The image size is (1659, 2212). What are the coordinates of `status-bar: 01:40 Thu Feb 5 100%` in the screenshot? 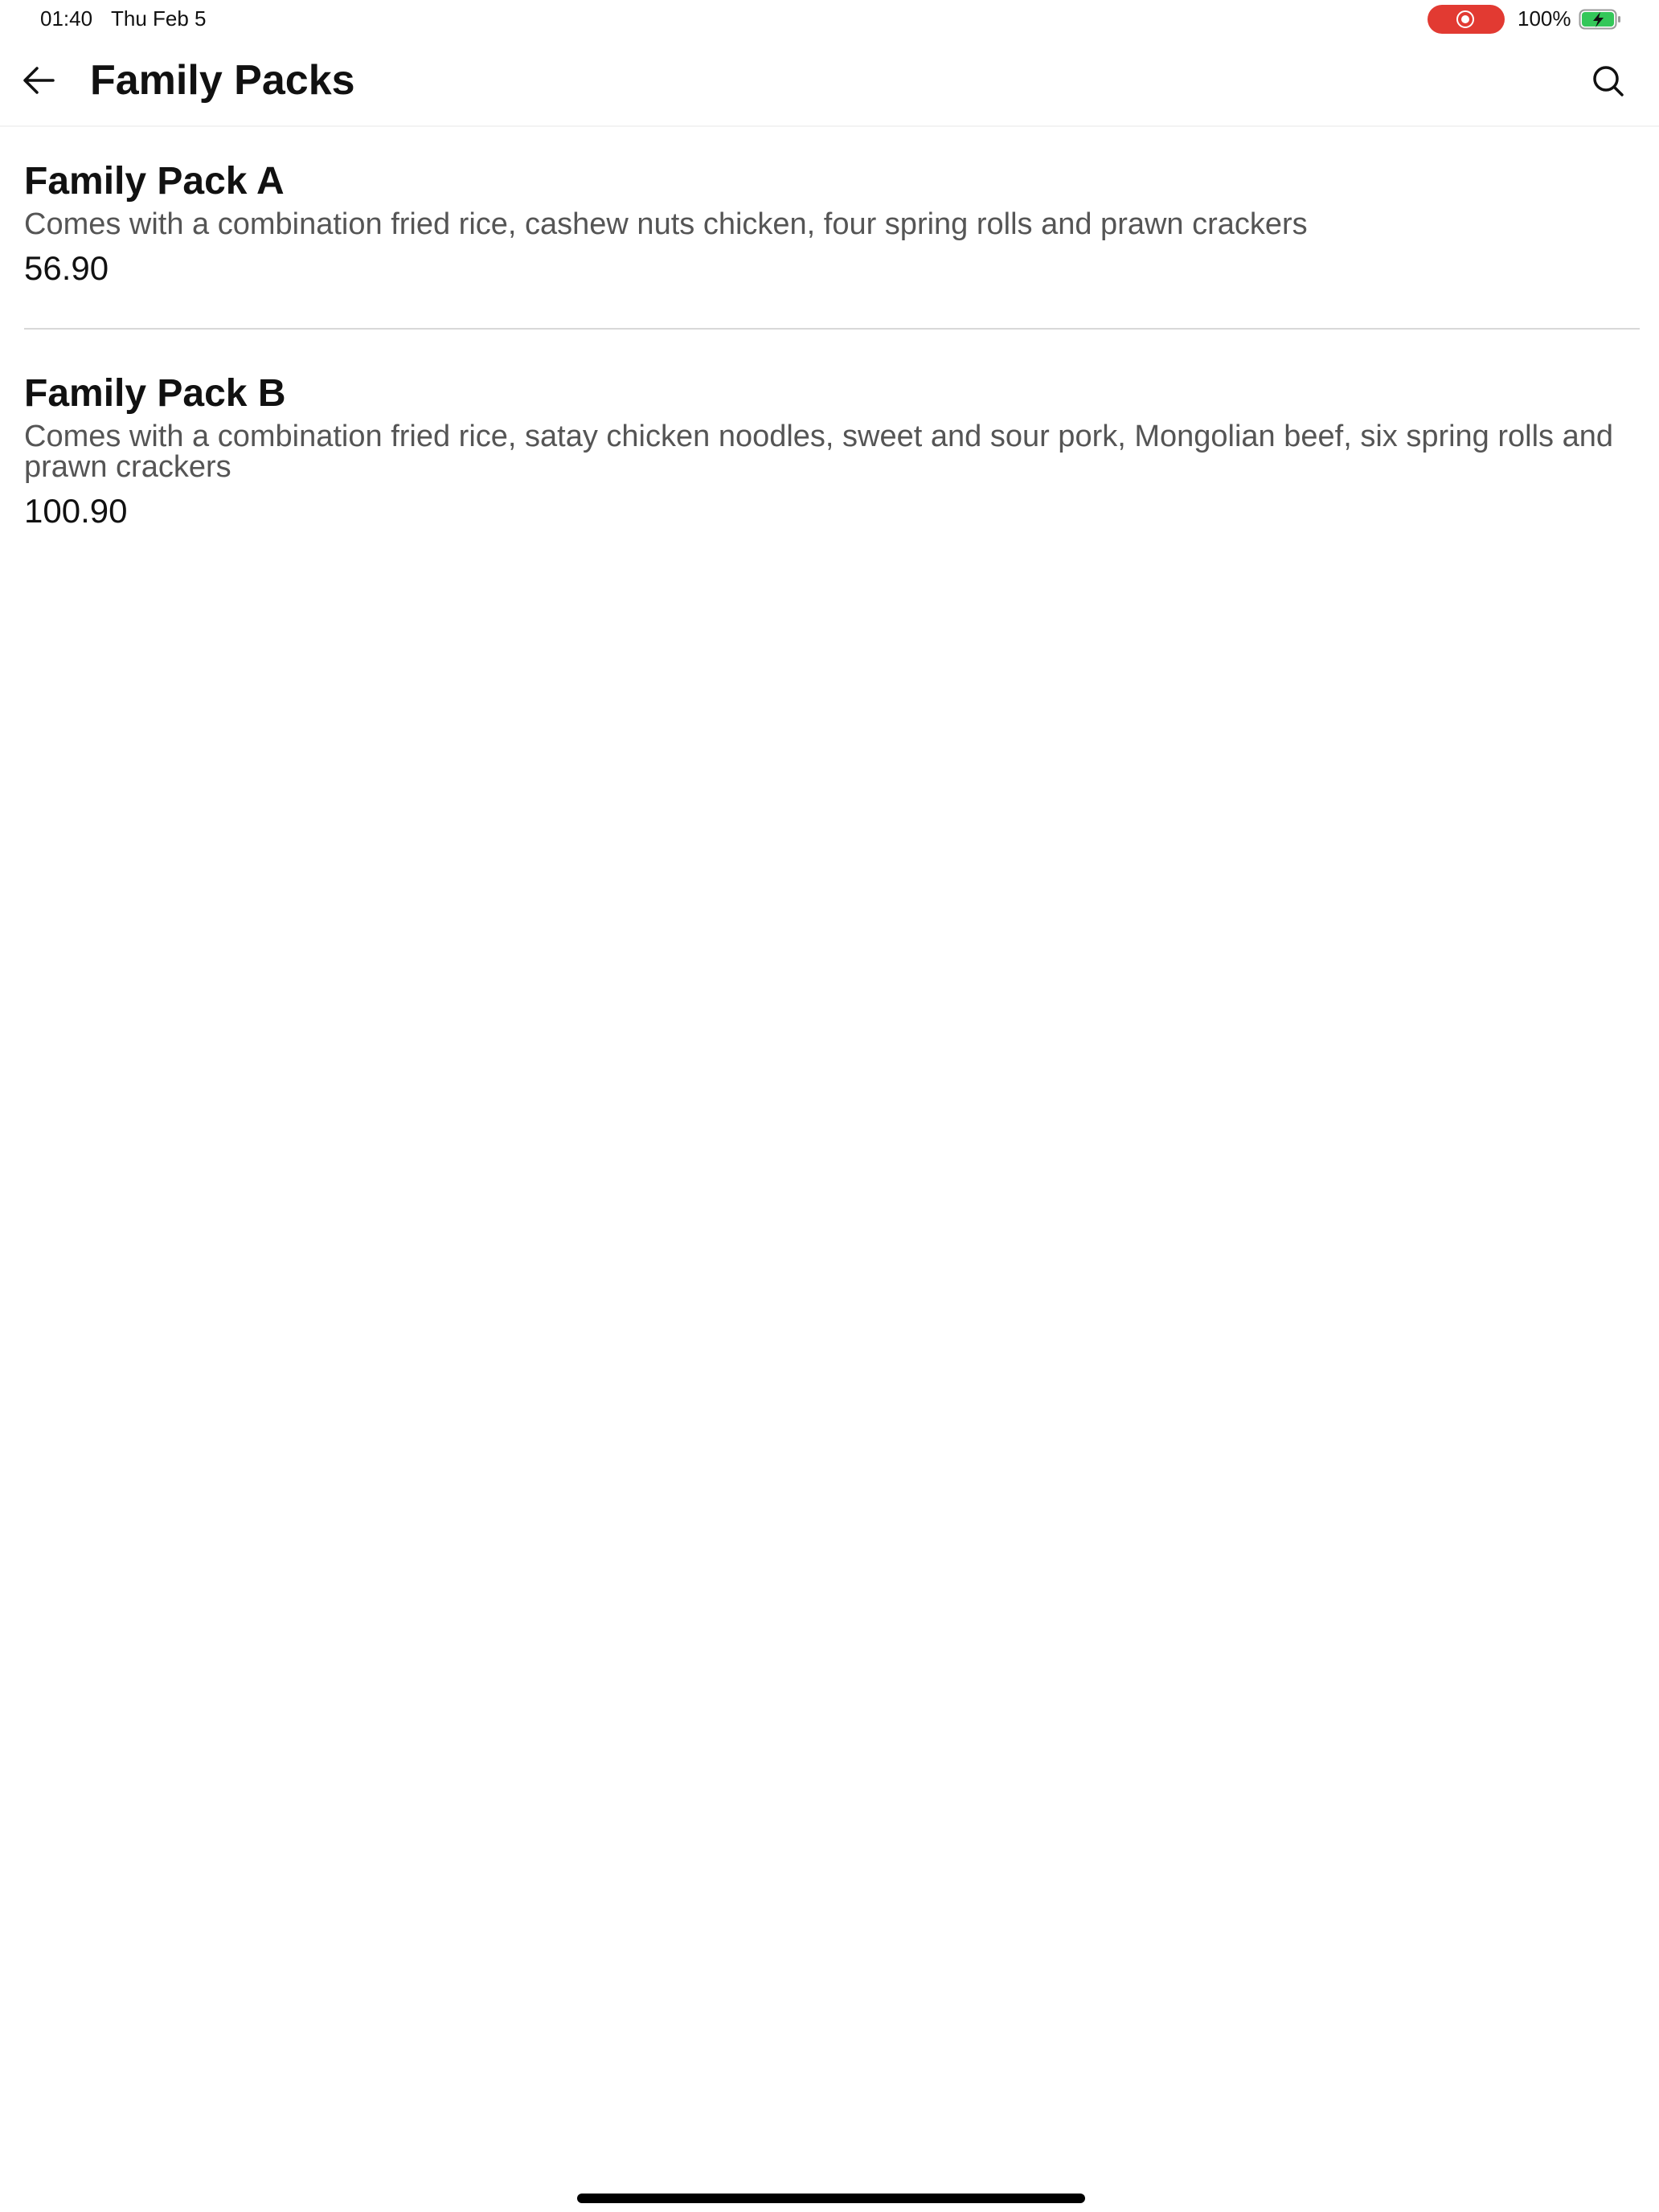 It's located at (829, 19).